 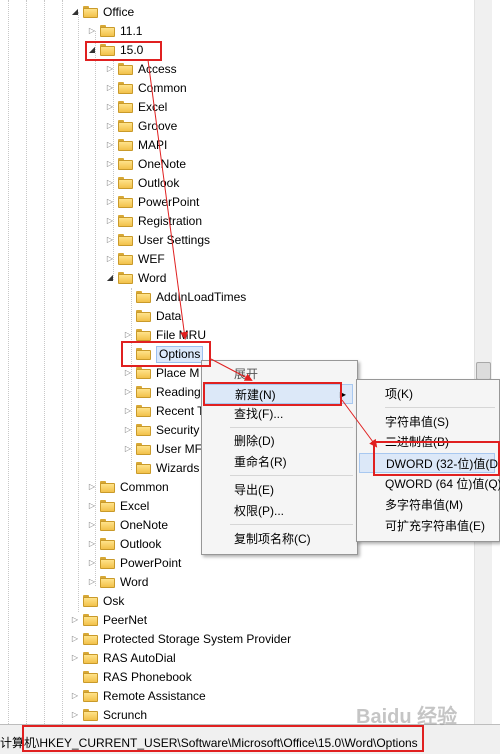 What do you see at coordinates (278, 490) in the screenshot?
I see `ctx-menu-item-7: 导出(E)` at bounding box center [278, 490].